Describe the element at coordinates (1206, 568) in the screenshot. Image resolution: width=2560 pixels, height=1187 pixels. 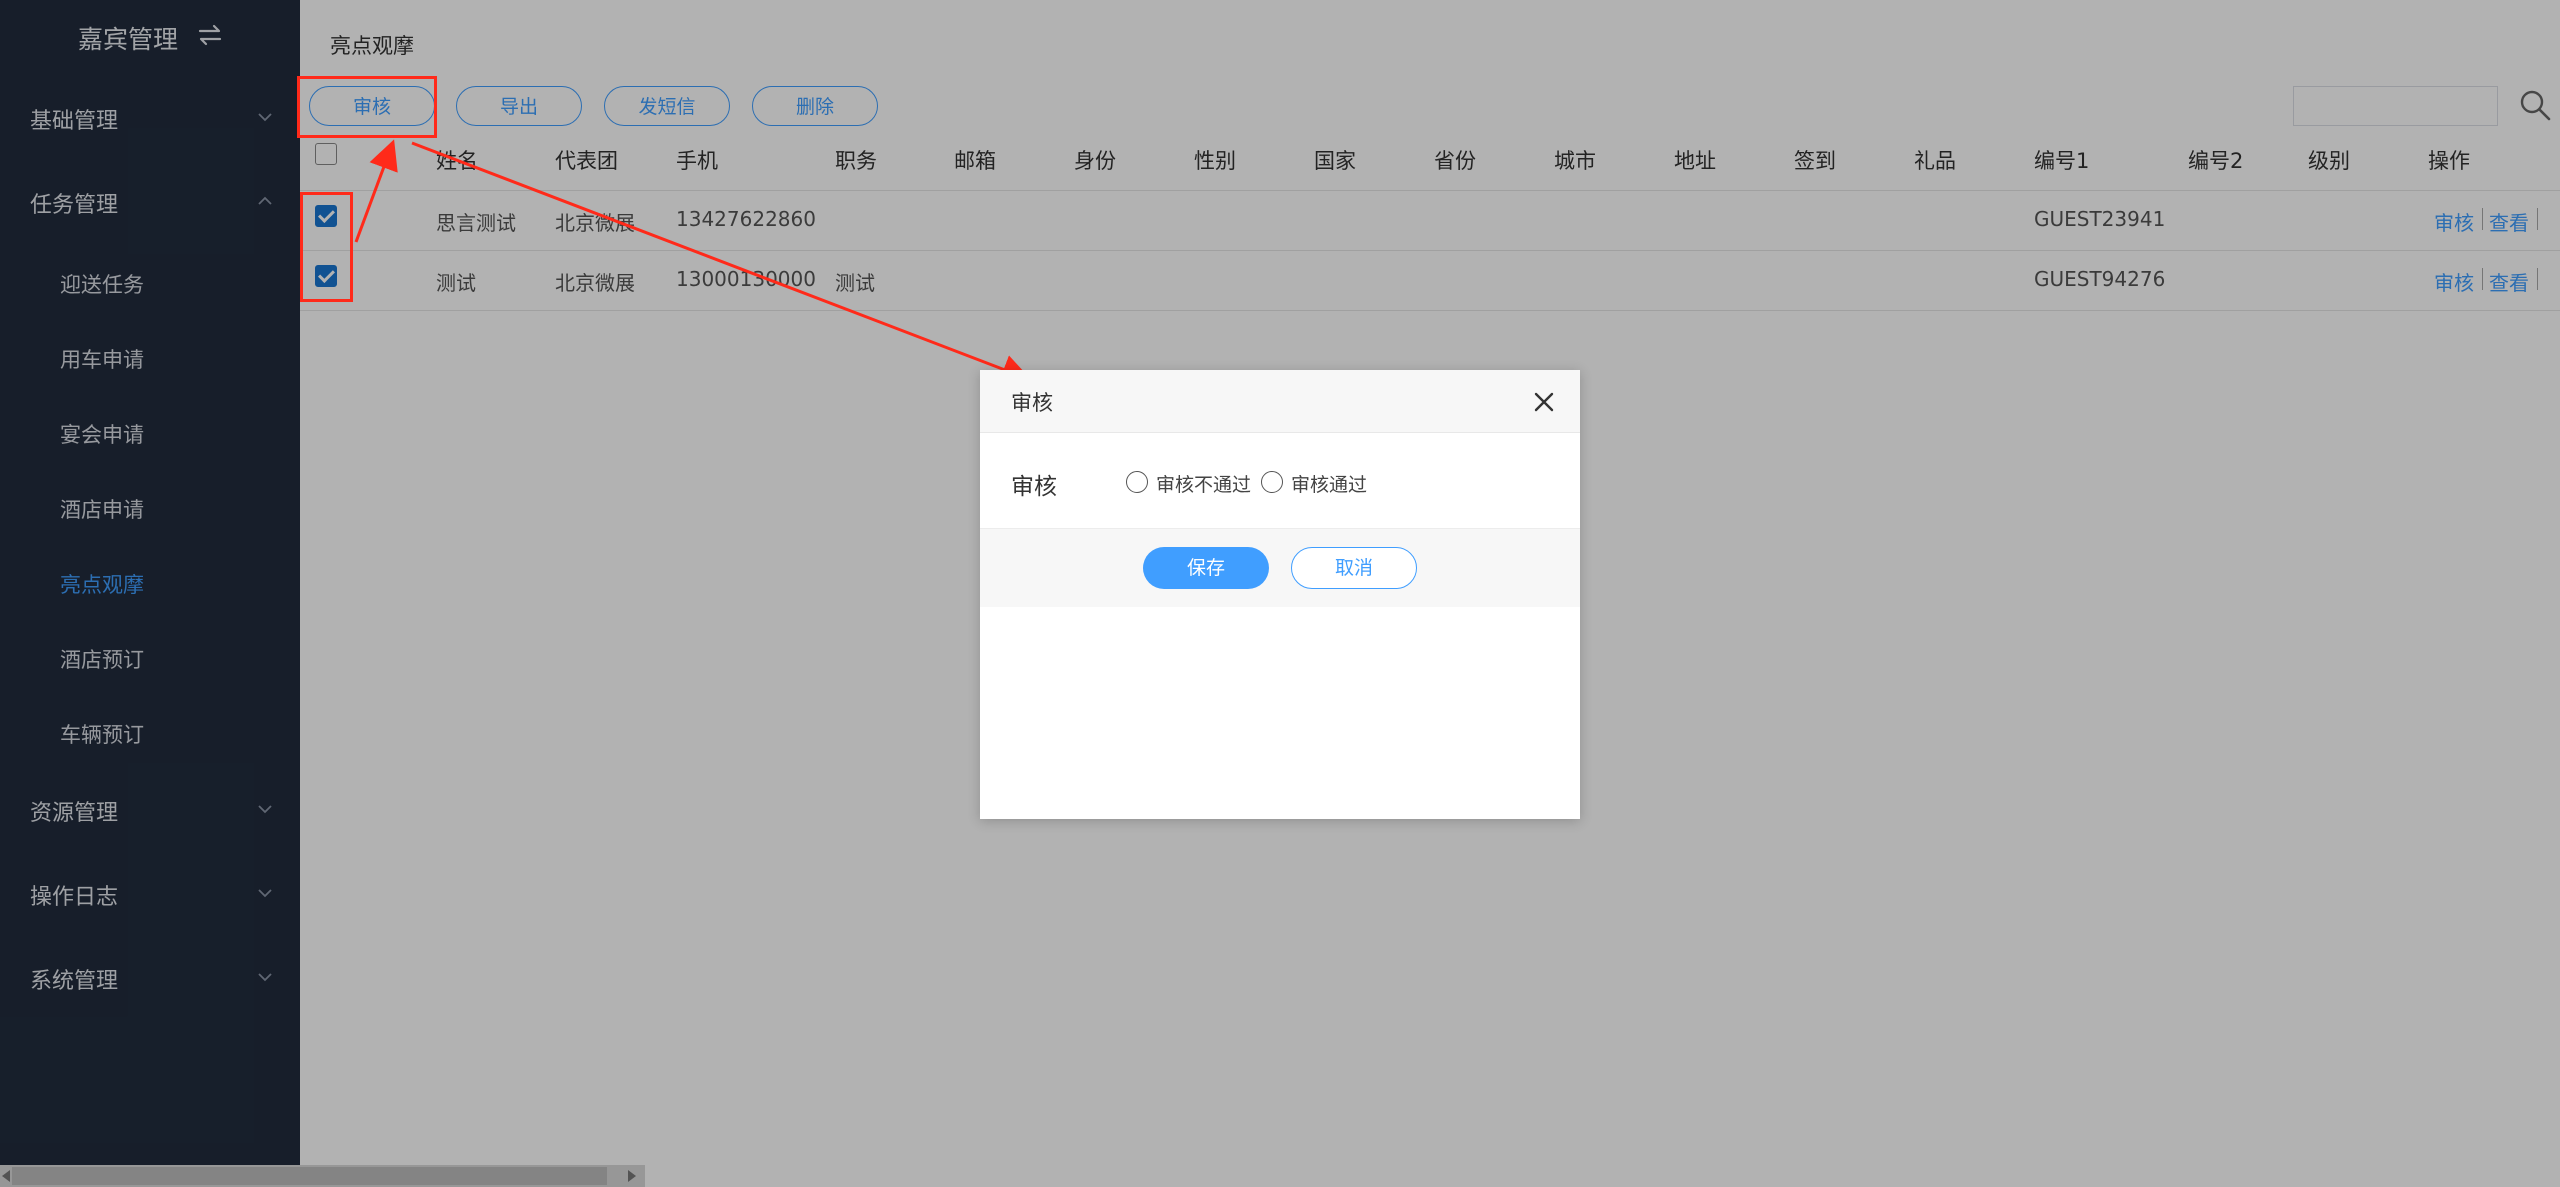
I see `save-button: 保存` at that location.